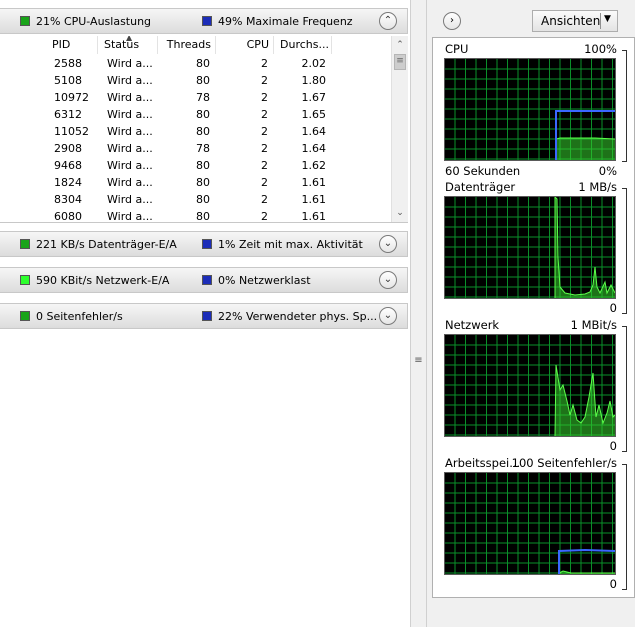 The width and height of the screenshot is (635, 627). Describe the element at coordinates (68, 114) in the screenshot. I see `cell-pid: 6312` at that location.